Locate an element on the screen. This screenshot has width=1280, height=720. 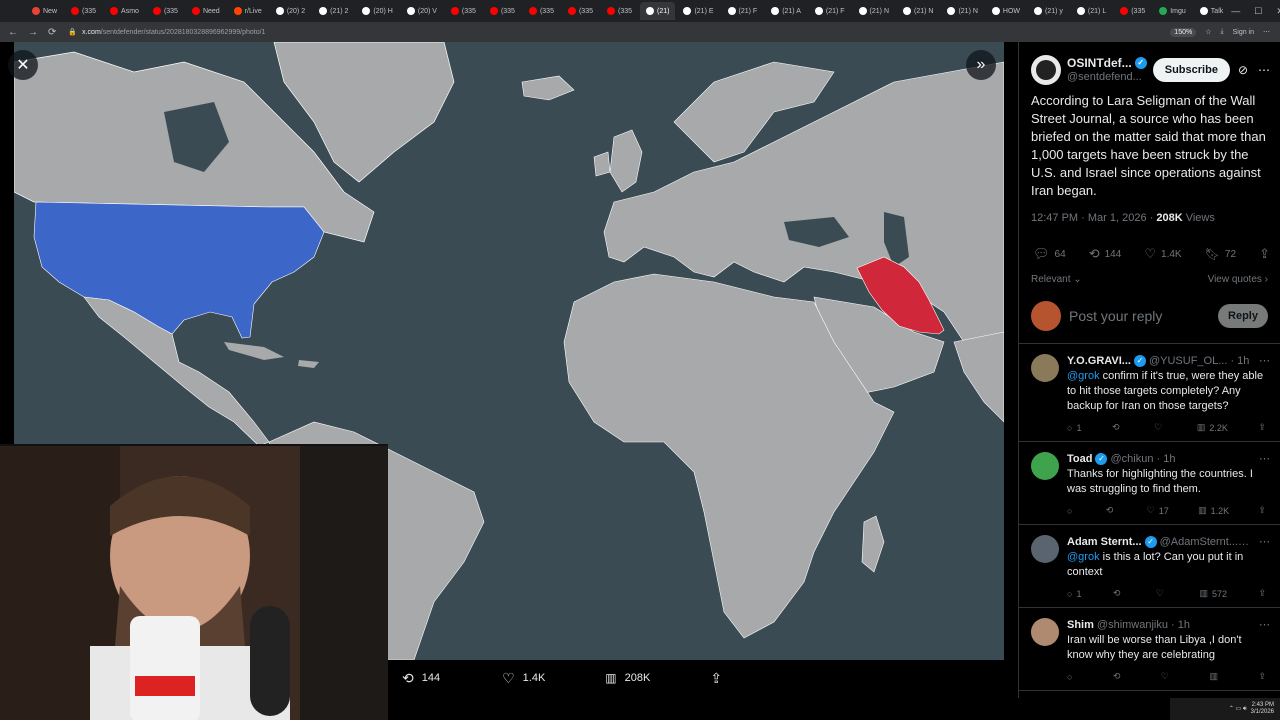
bookmark-stat: 🔖︎ 72 is located at coordinates (1220, 254).